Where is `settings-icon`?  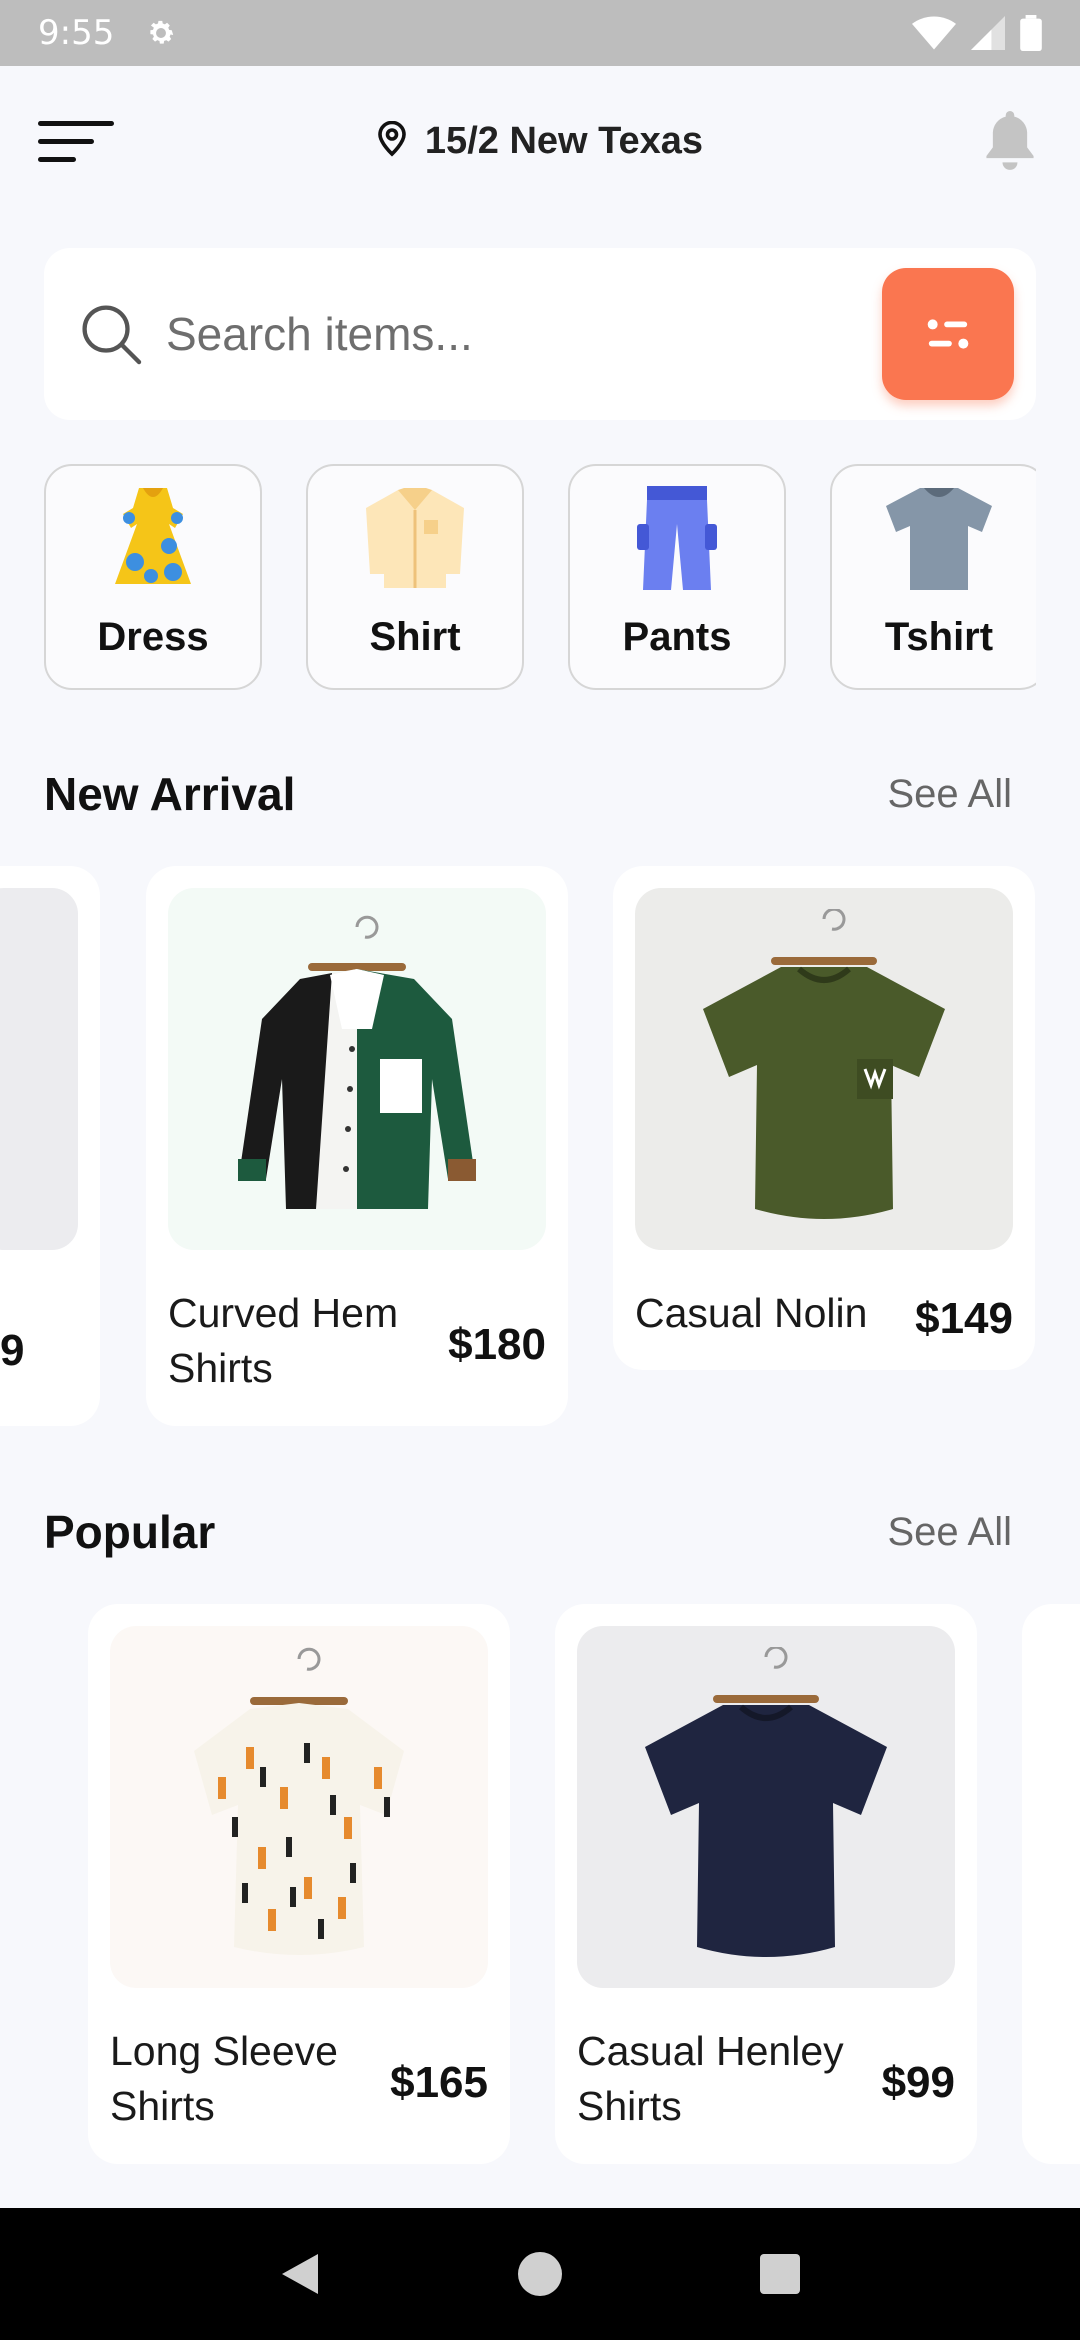 settings-icon is located at coordinates (161, 33).